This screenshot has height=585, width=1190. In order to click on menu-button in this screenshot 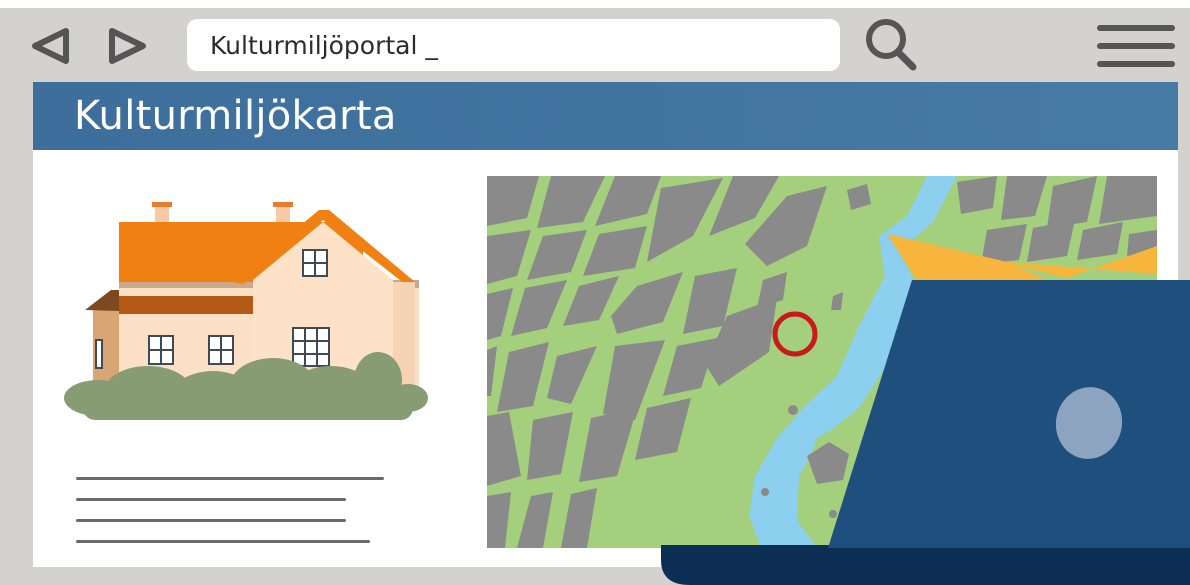, I will do `click(1136, 48)`.